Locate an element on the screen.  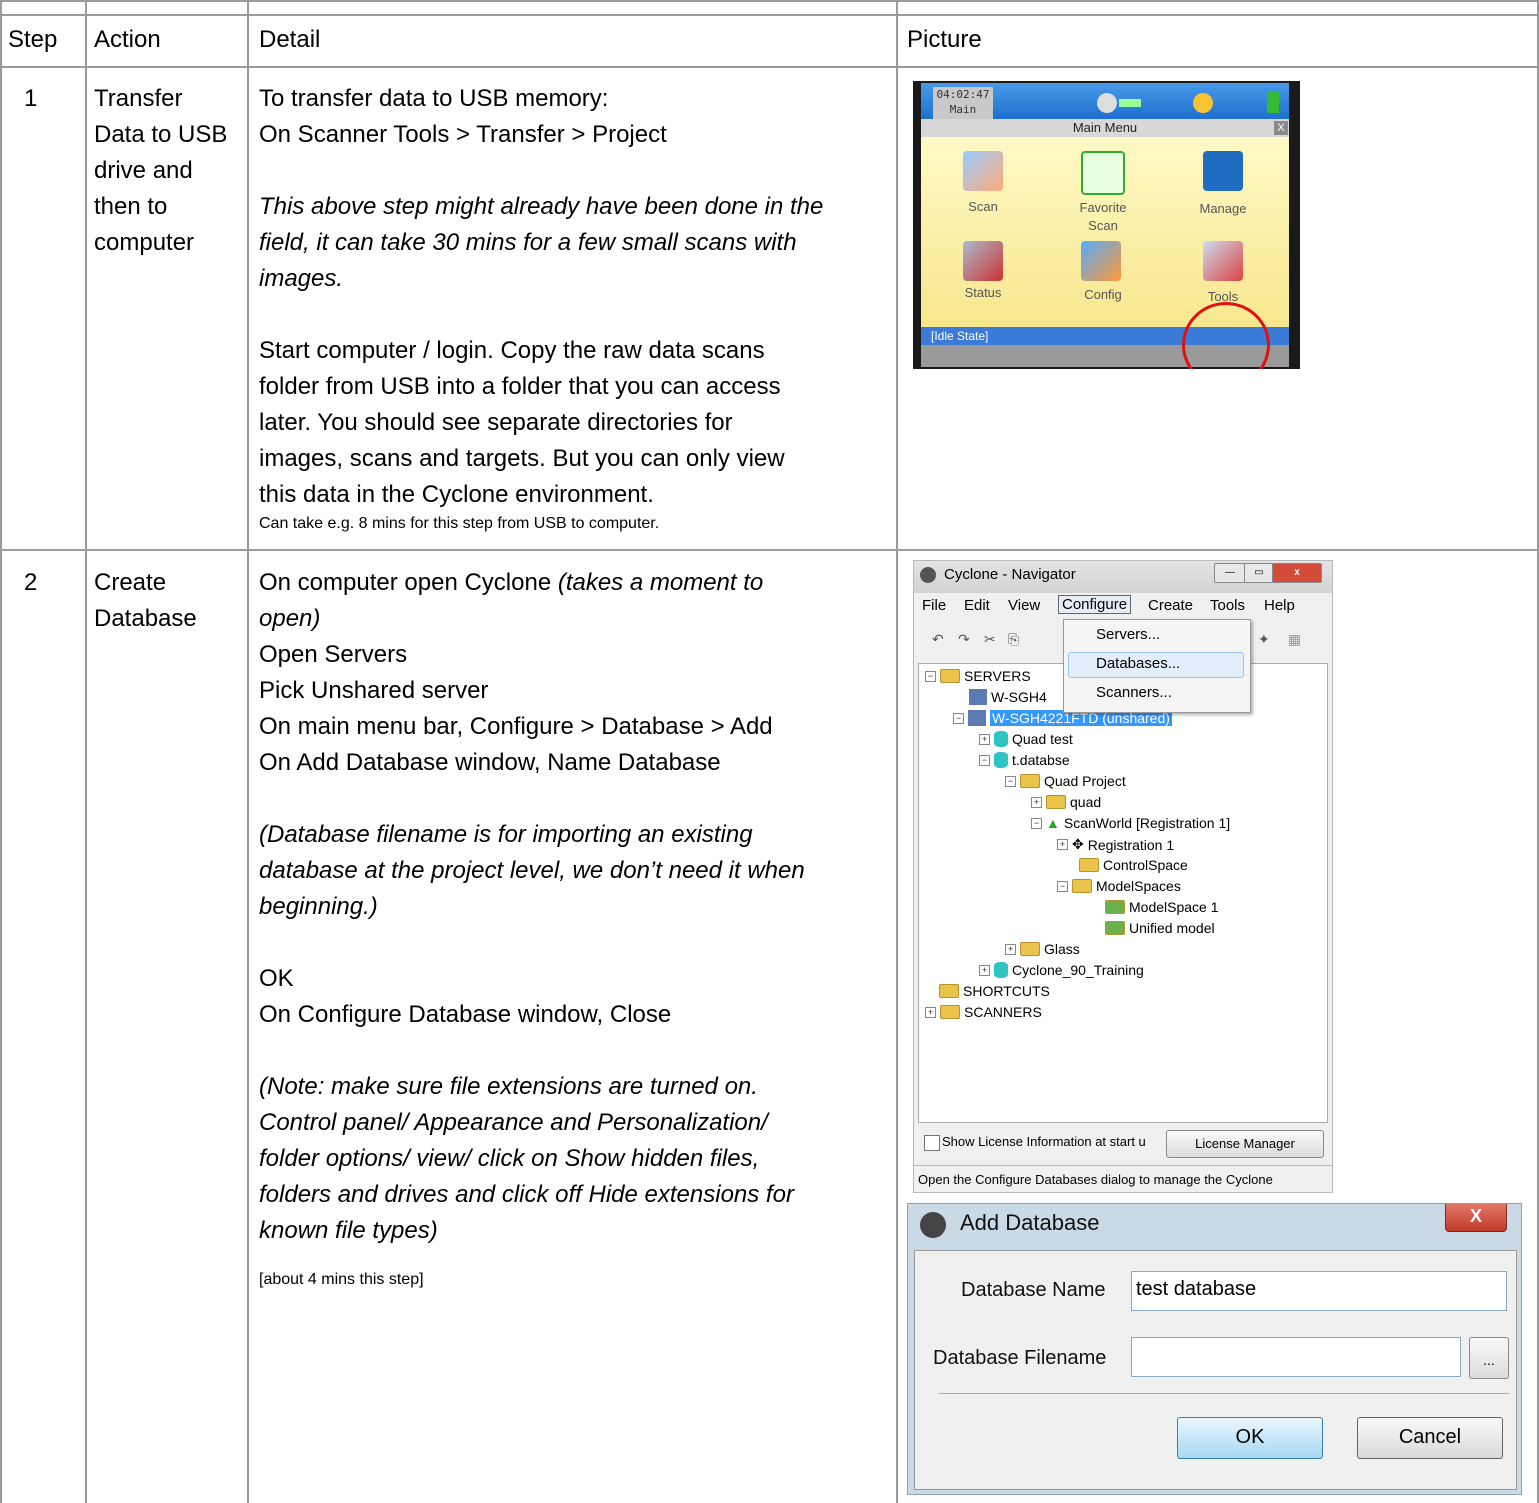
manage-label: Manage is located at coordinates (1223, 208).